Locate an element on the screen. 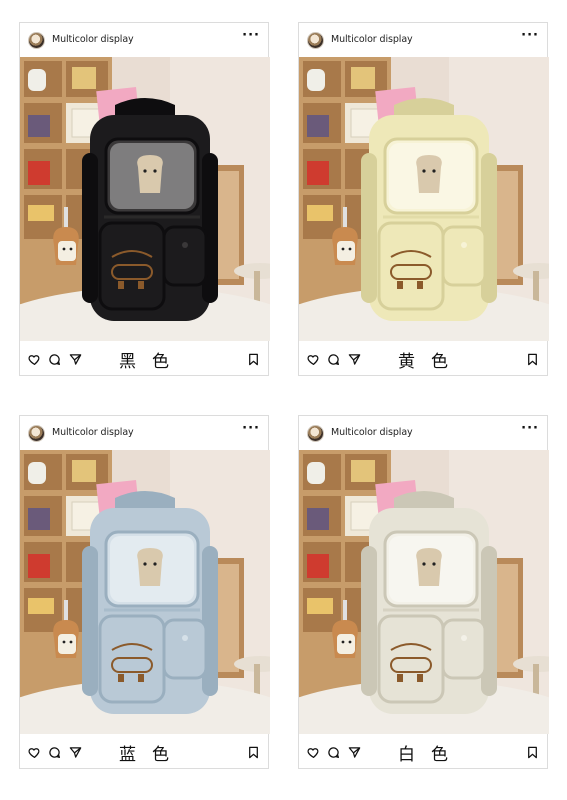 This screenshot has height=800, width=567. post-actions: 白色 is located at coordinates (423, 752).